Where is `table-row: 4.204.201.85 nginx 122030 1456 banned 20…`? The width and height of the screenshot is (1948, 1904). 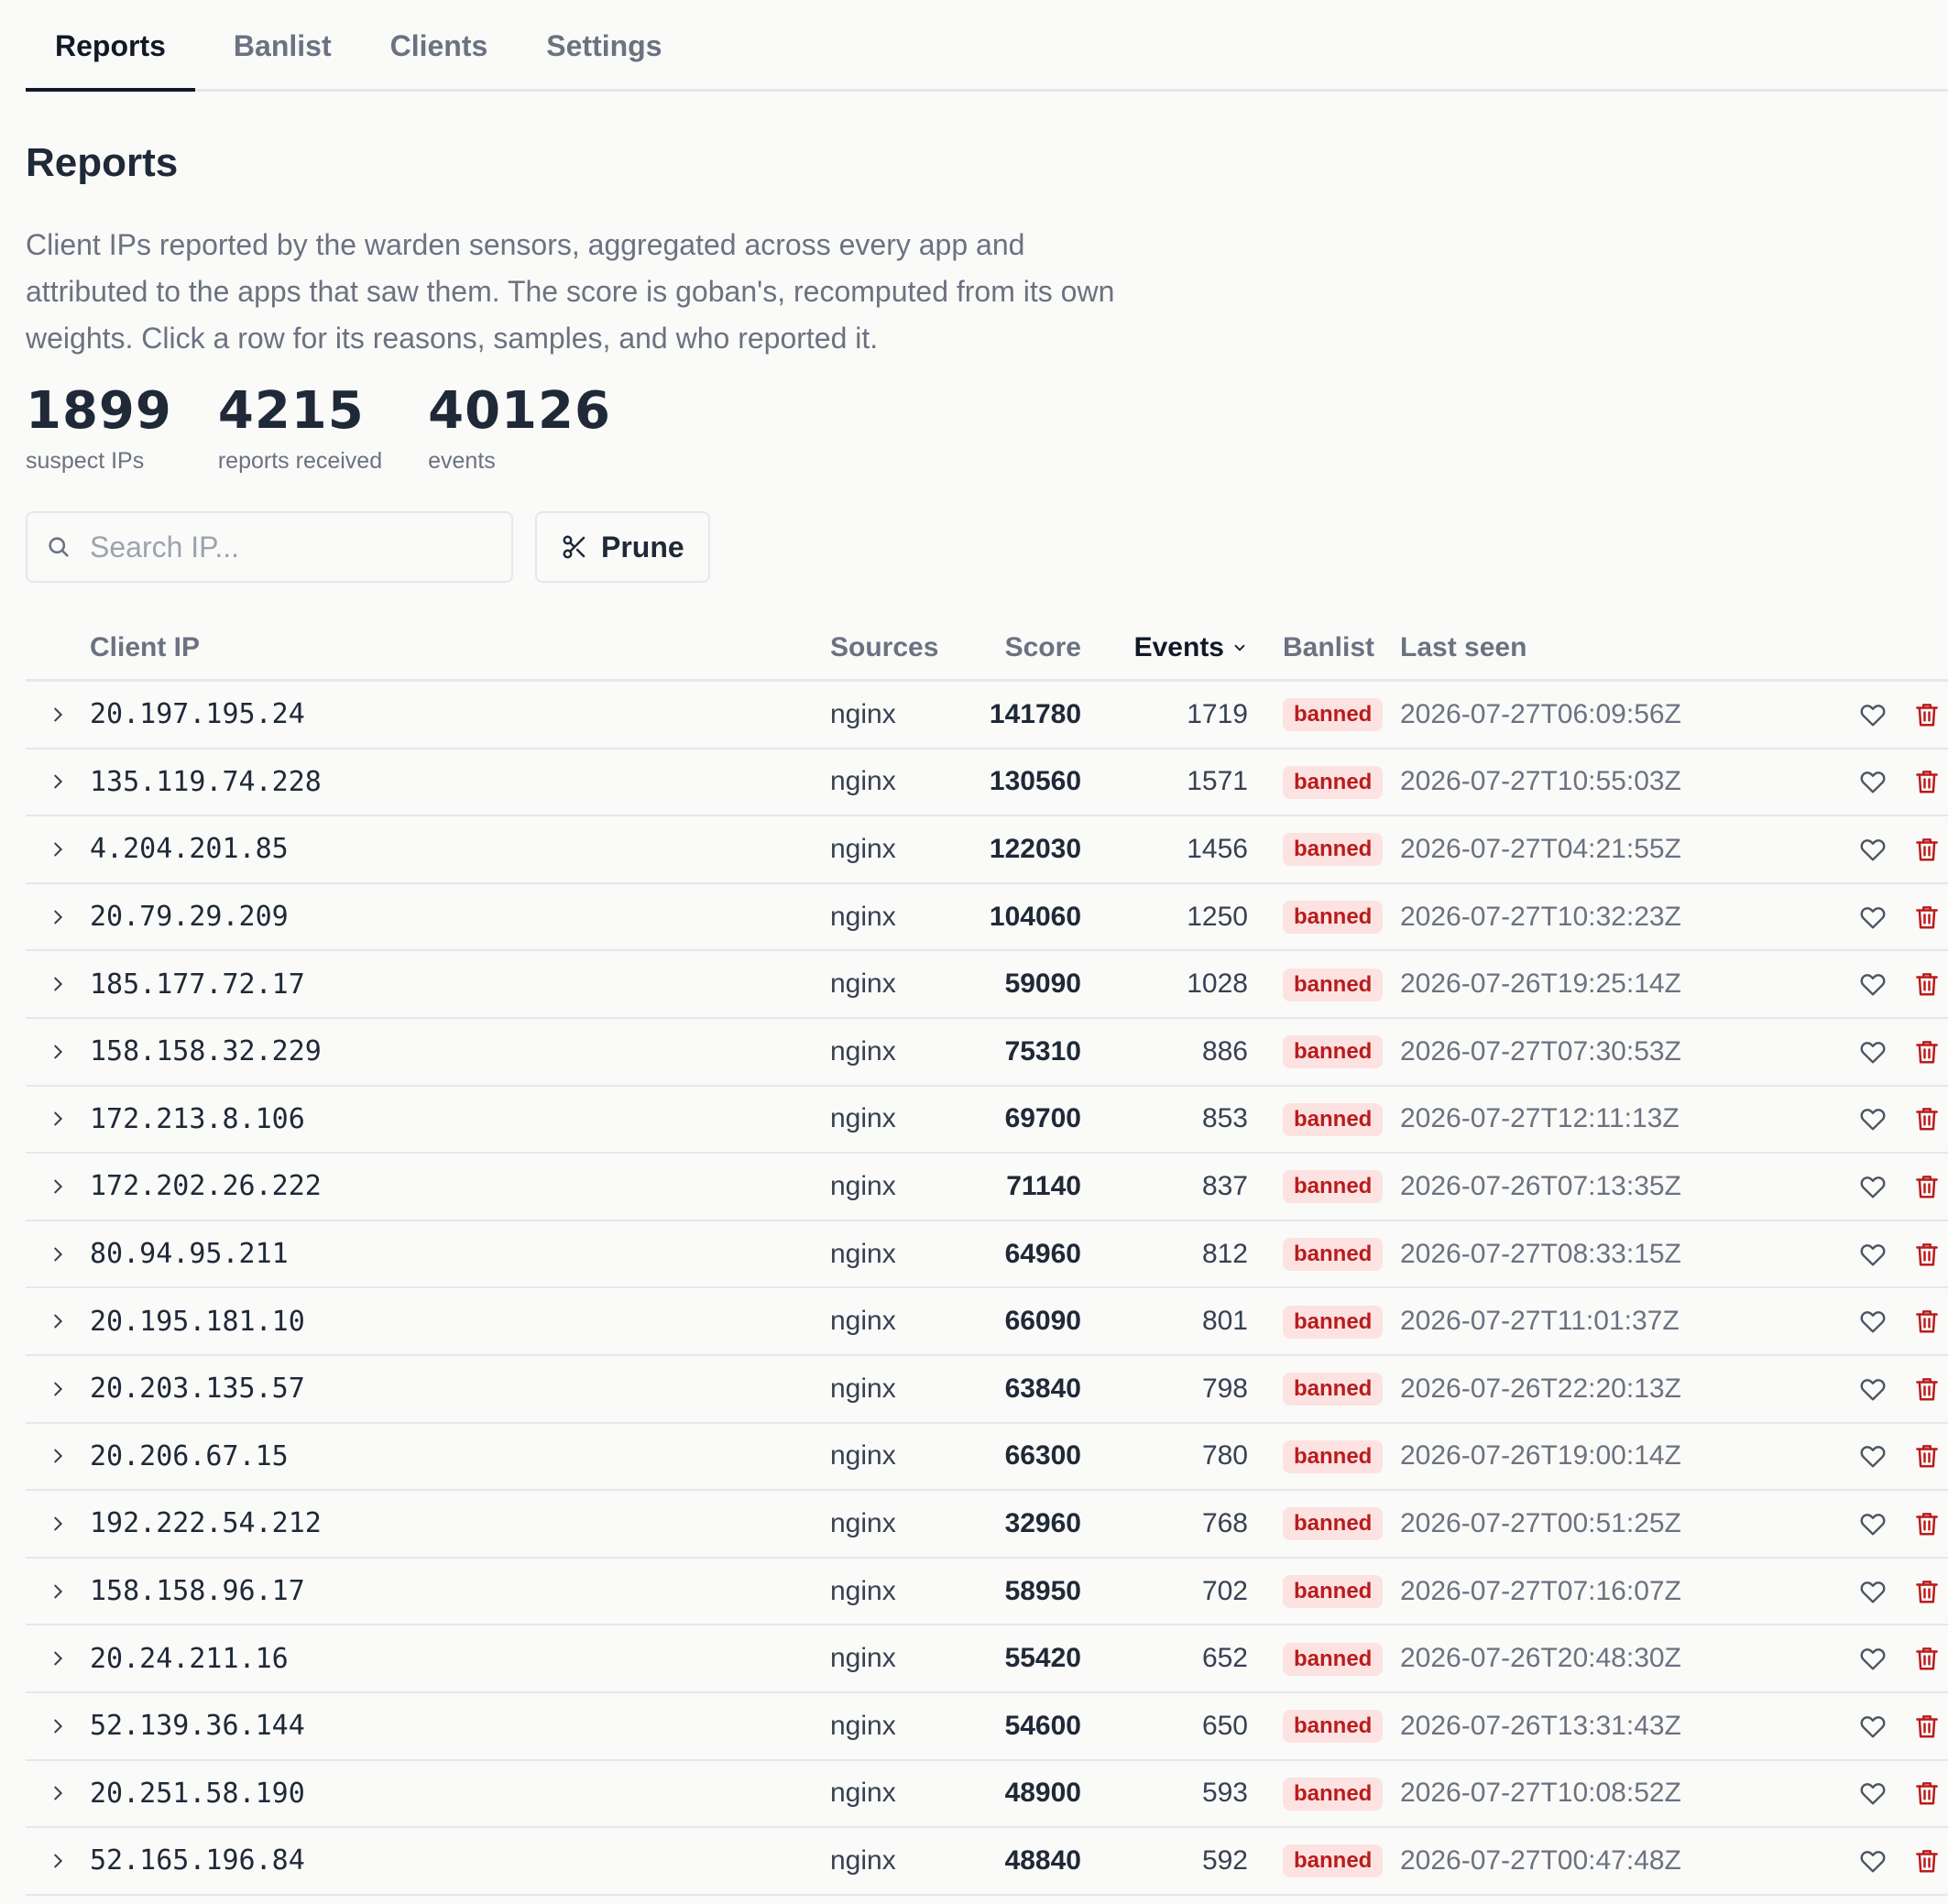 table-row: 4.204.201.85 nginx 122030 1456 banned 20… is located at coordinates (987, 850).